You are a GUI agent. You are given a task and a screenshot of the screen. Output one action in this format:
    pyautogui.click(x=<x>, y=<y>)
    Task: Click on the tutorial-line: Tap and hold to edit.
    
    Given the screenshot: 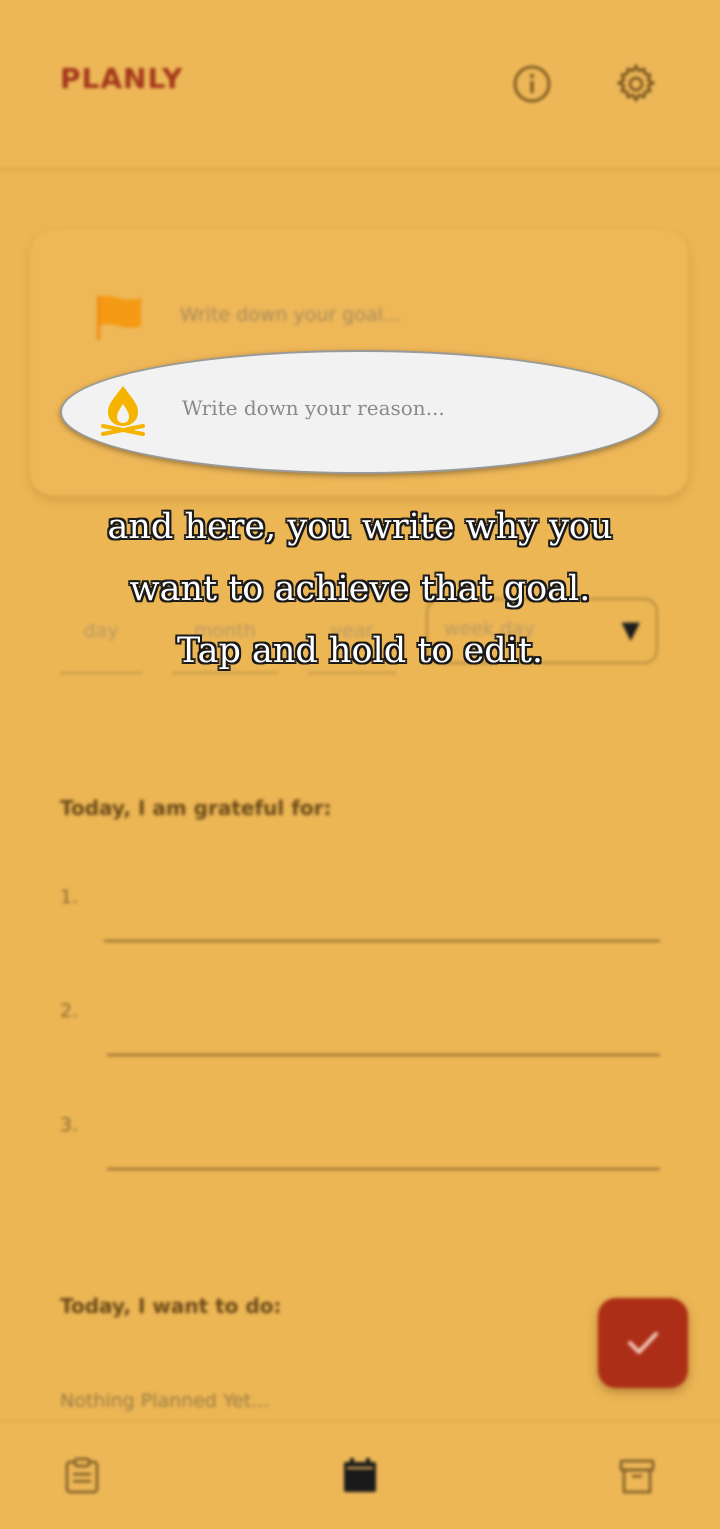 What is the action you would take?
    pyautogui.click(x=360, y=651)
    